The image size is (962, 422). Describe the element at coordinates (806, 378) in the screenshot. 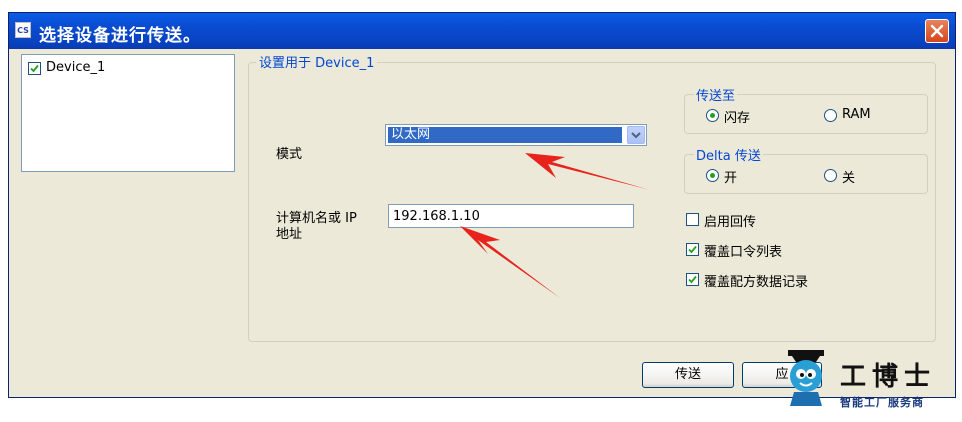

I see `mascot-icon` at that location.